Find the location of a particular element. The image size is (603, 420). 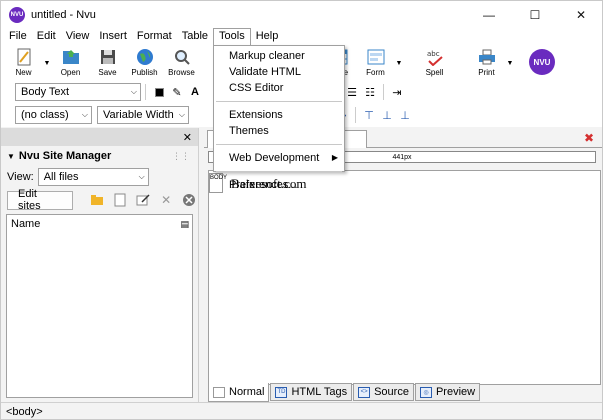

spell-label: Spell is located at coordinates (434, 72).